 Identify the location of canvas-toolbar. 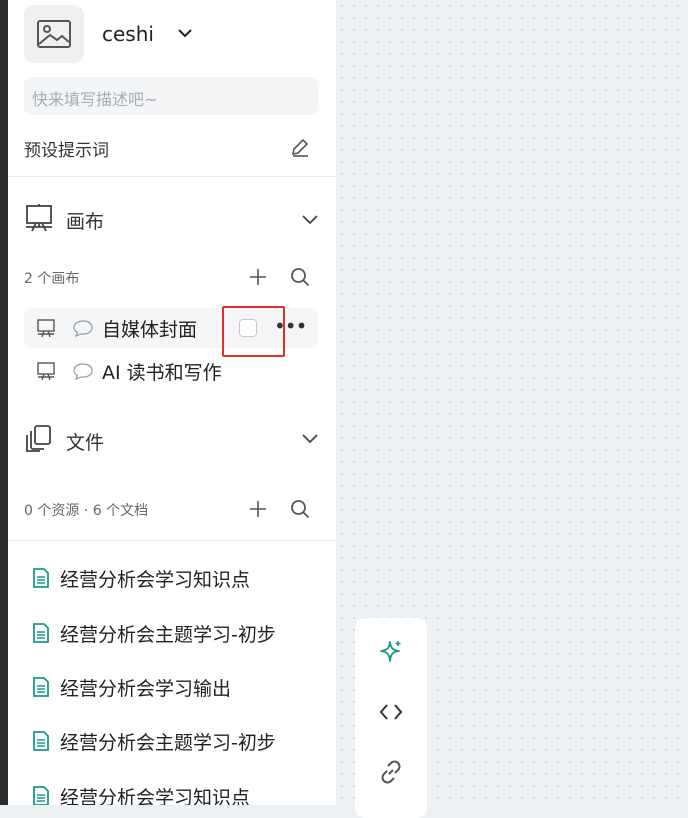
(391, 718).